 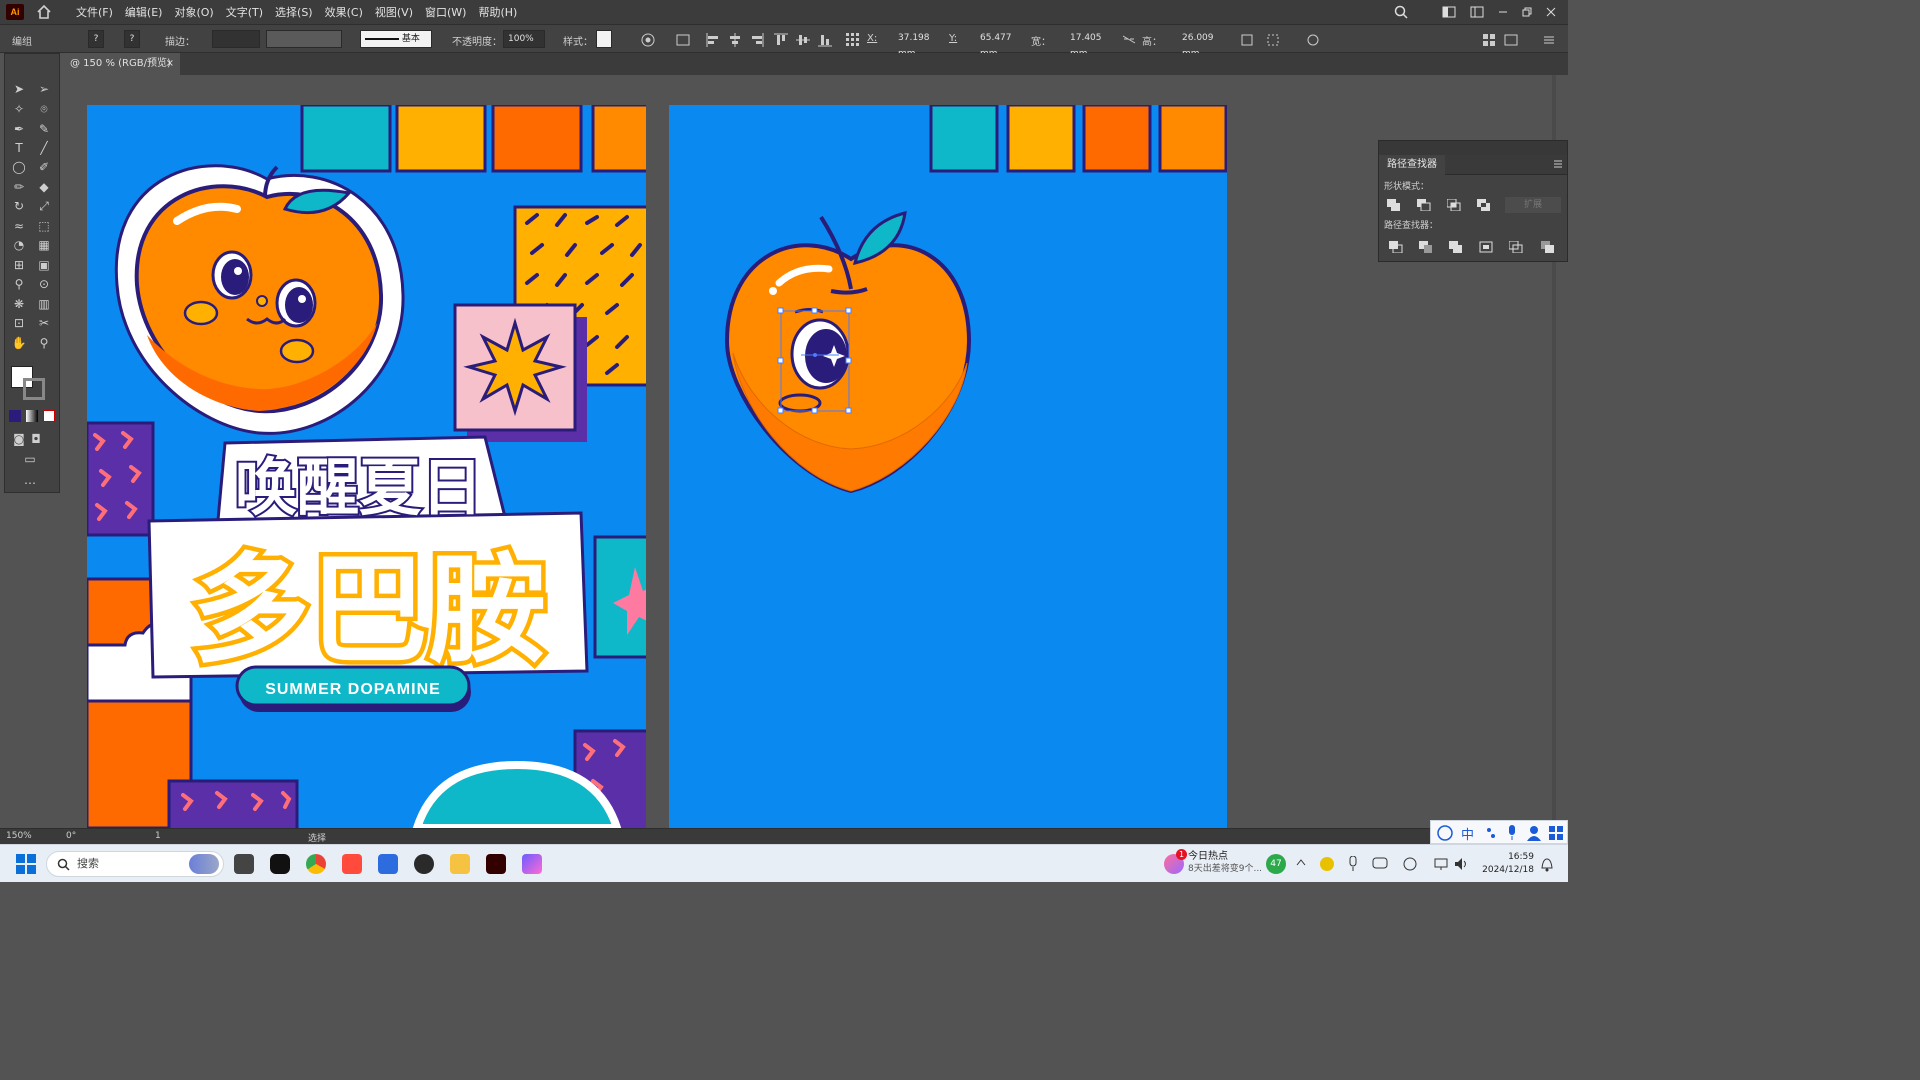 What do you see at coordinates (1442, 864) in the screenshot?
I see `network-icon` at bounding box center [1442, 864].